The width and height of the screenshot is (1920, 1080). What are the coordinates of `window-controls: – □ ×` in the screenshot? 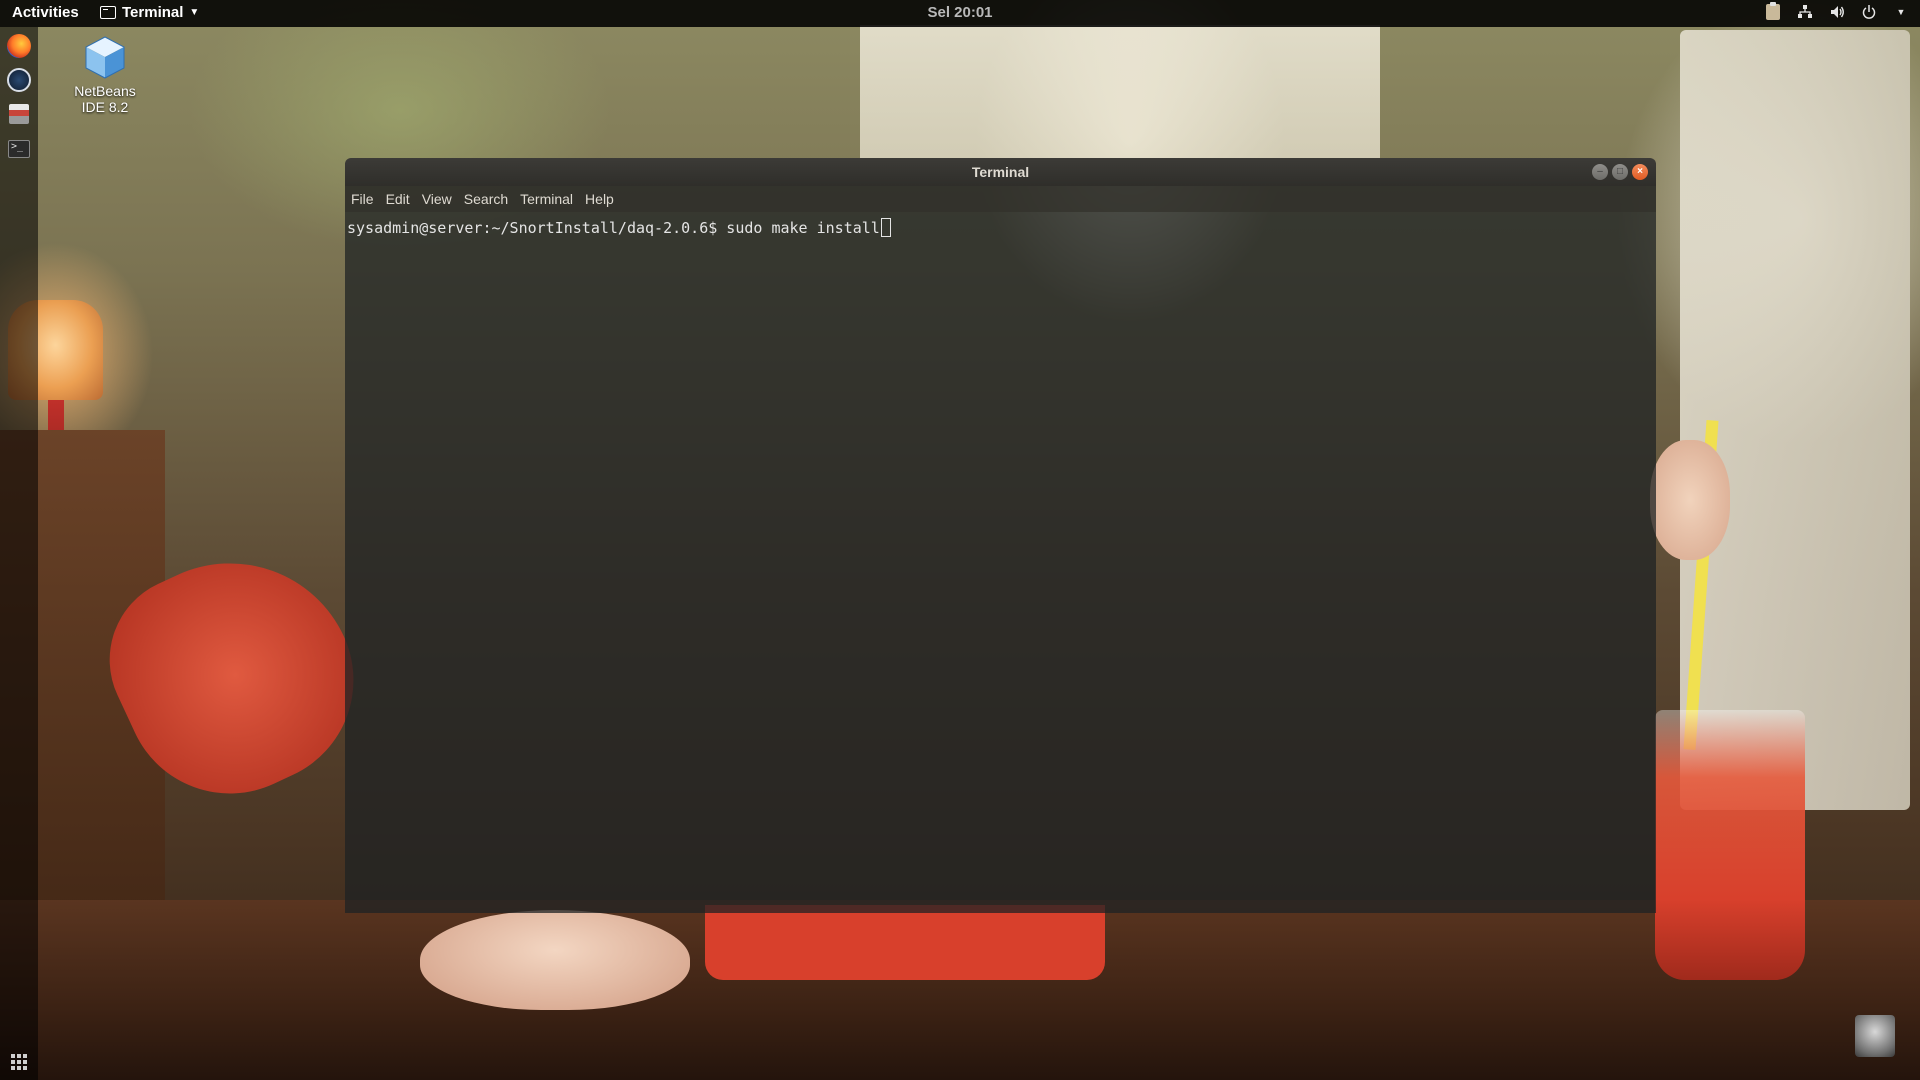 It's located at (1620, 172).